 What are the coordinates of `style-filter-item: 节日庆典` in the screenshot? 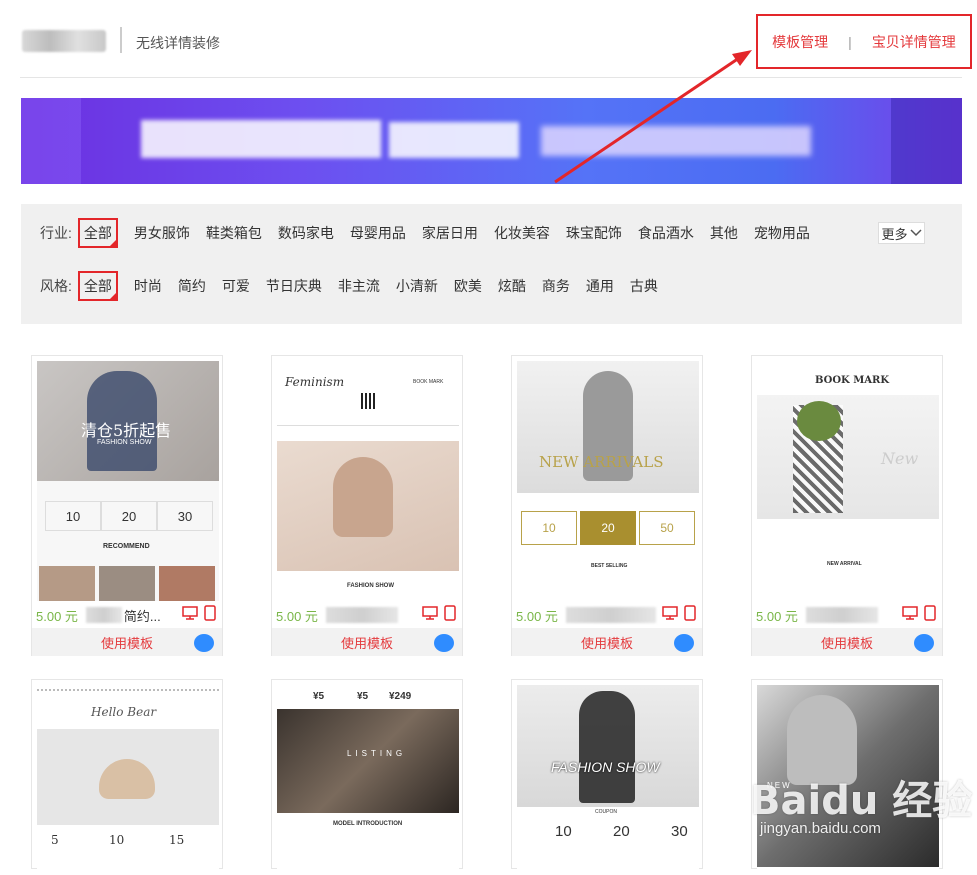 It's located at (294, 286).